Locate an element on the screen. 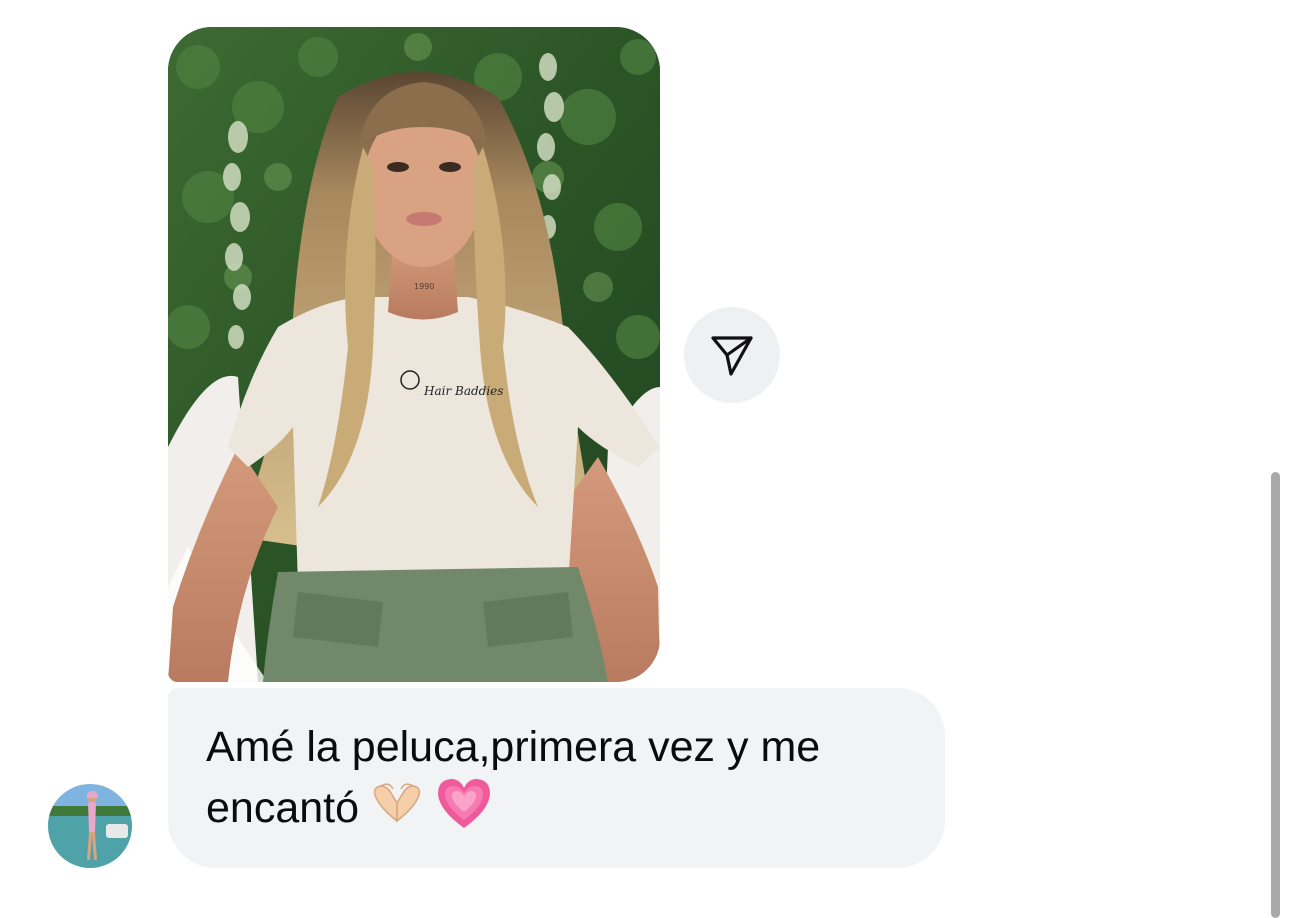 Image resolution: width=1290 pixels, height=918 pixels. scrollbar is located at coordinates (1275, 695).